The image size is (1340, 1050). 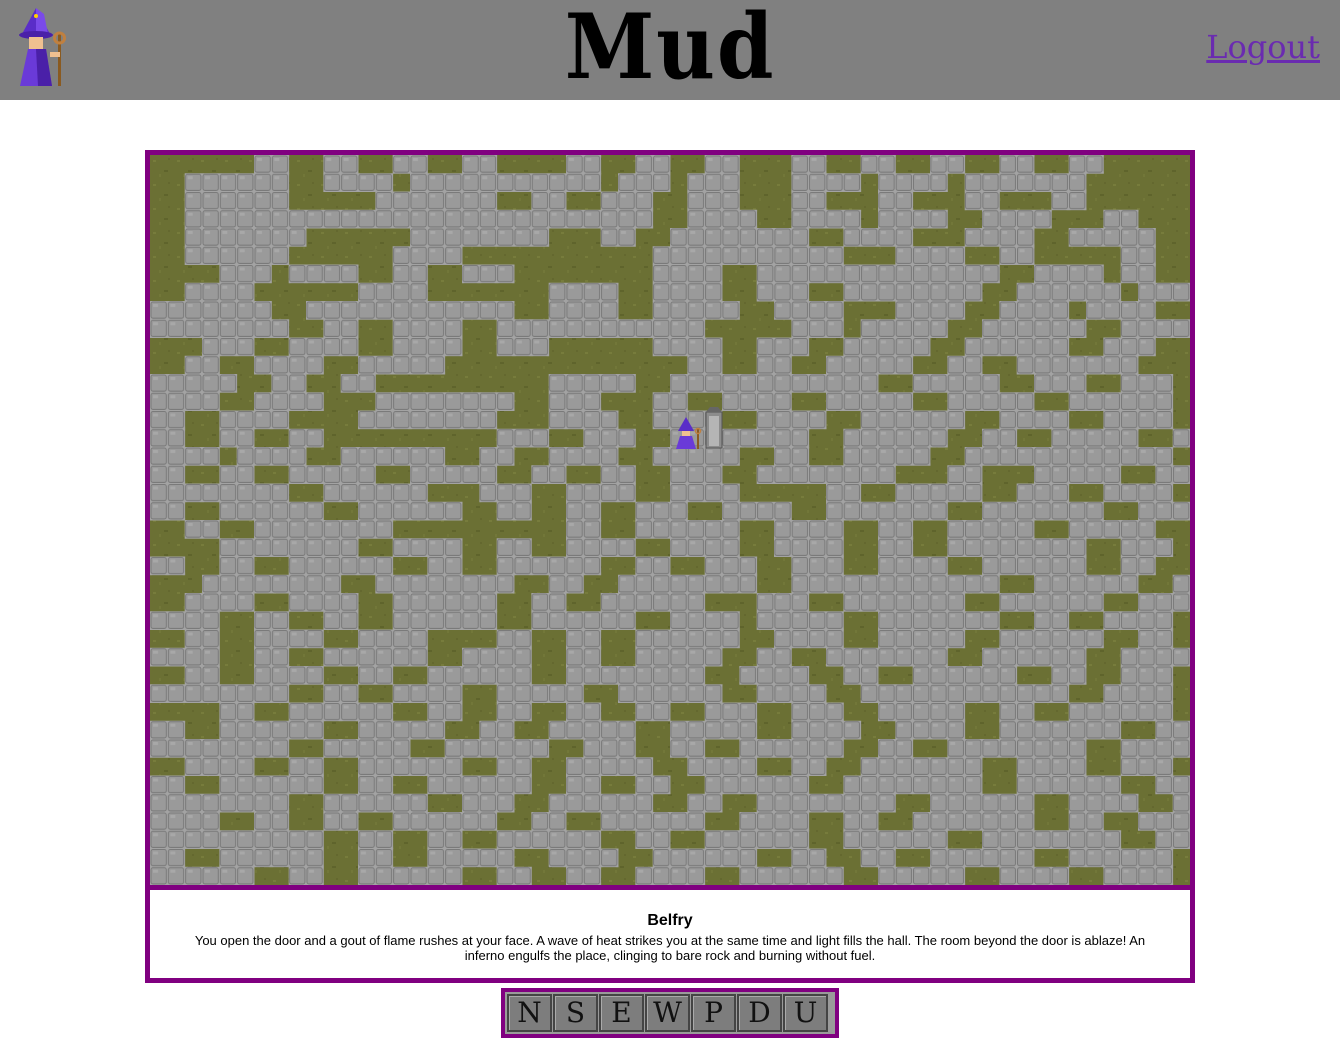 I want to click on down-button: D, so click(x=759, y=1013).